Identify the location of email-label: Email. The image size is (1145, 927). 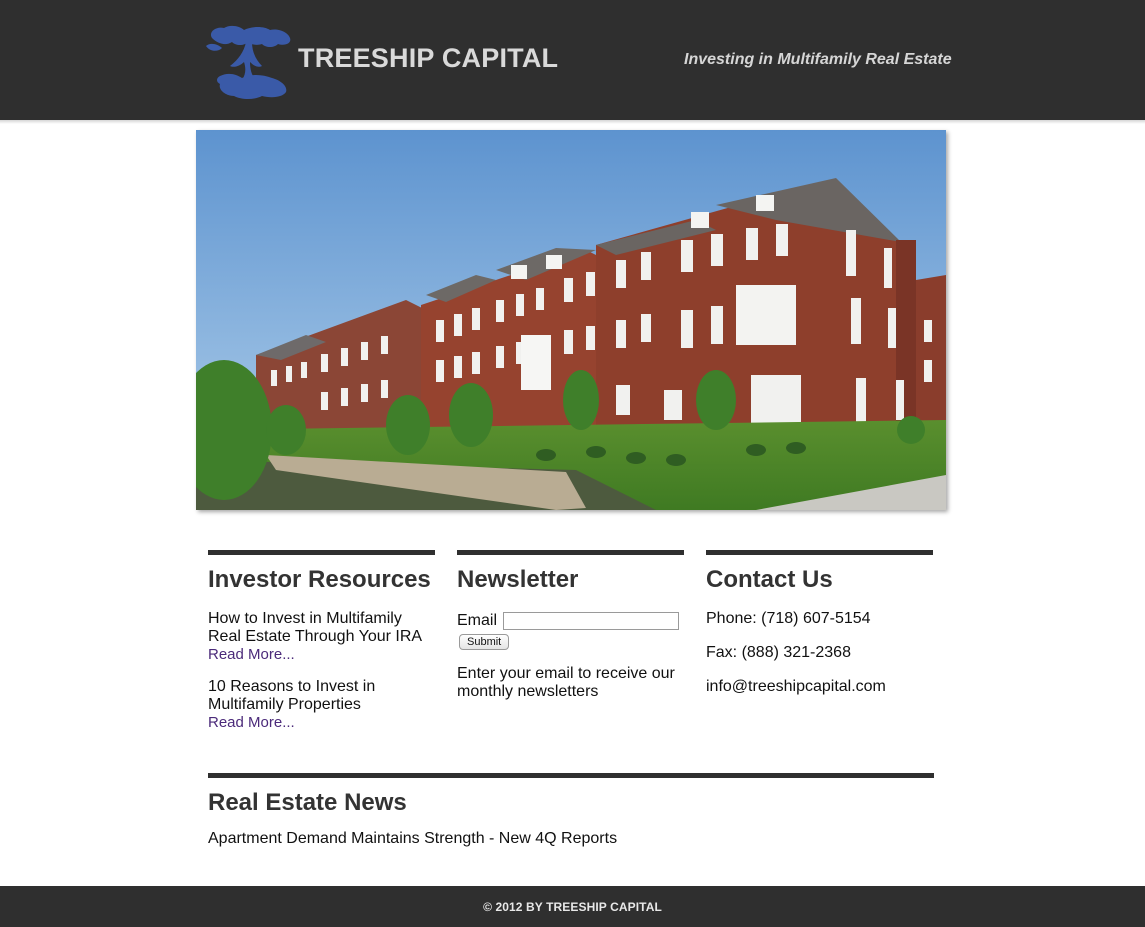
(477, 620).